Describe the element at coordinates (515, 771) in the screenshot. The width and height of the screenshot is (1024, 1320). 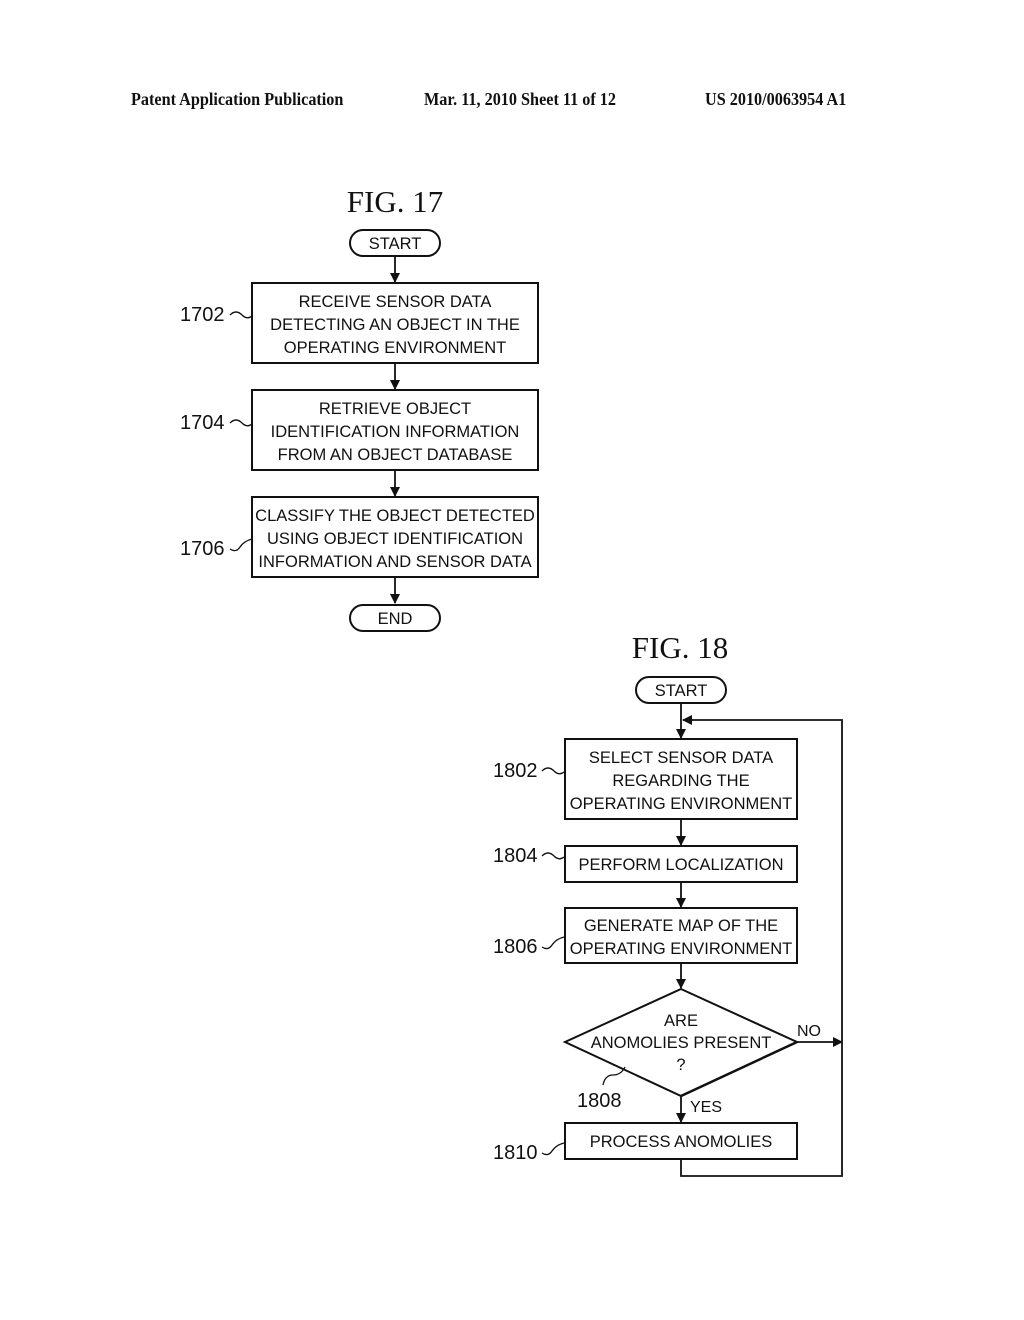
I see `ref-1802: 1802` at that location.